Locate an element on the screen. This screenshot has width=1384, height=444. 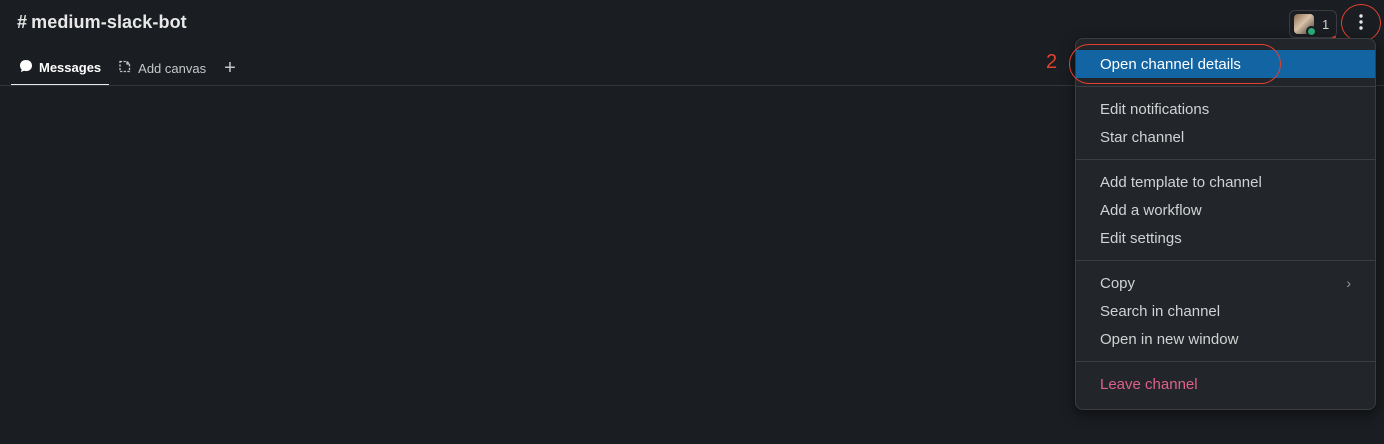
tab-messages-label: Messages is located at coordinates (70, 67).